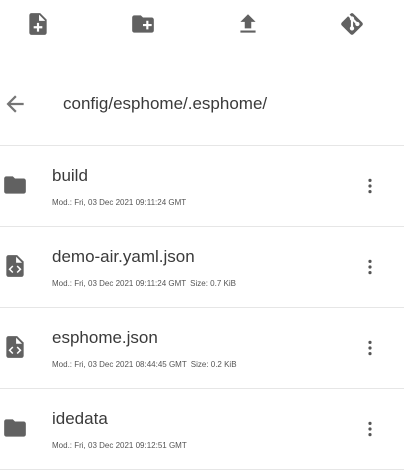  I want to click on file-size: Size: 0.7 KiB, so click(213, 283).